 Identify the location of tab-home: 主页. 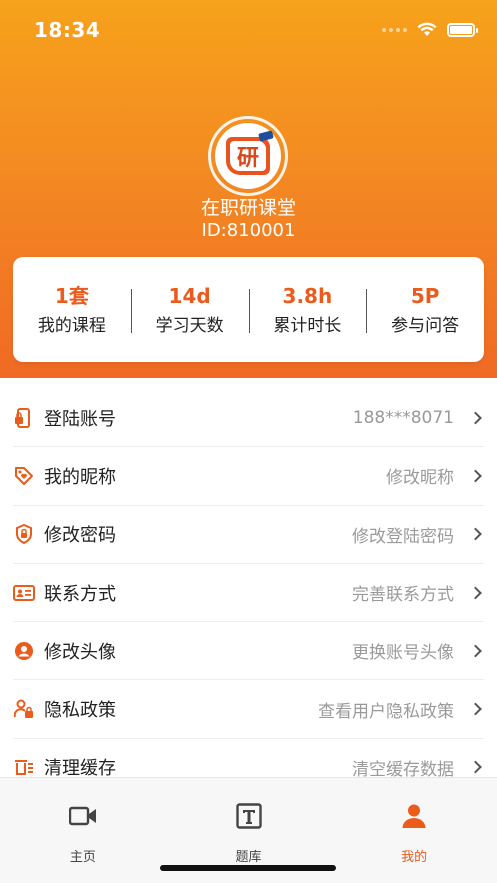
(83, 830).